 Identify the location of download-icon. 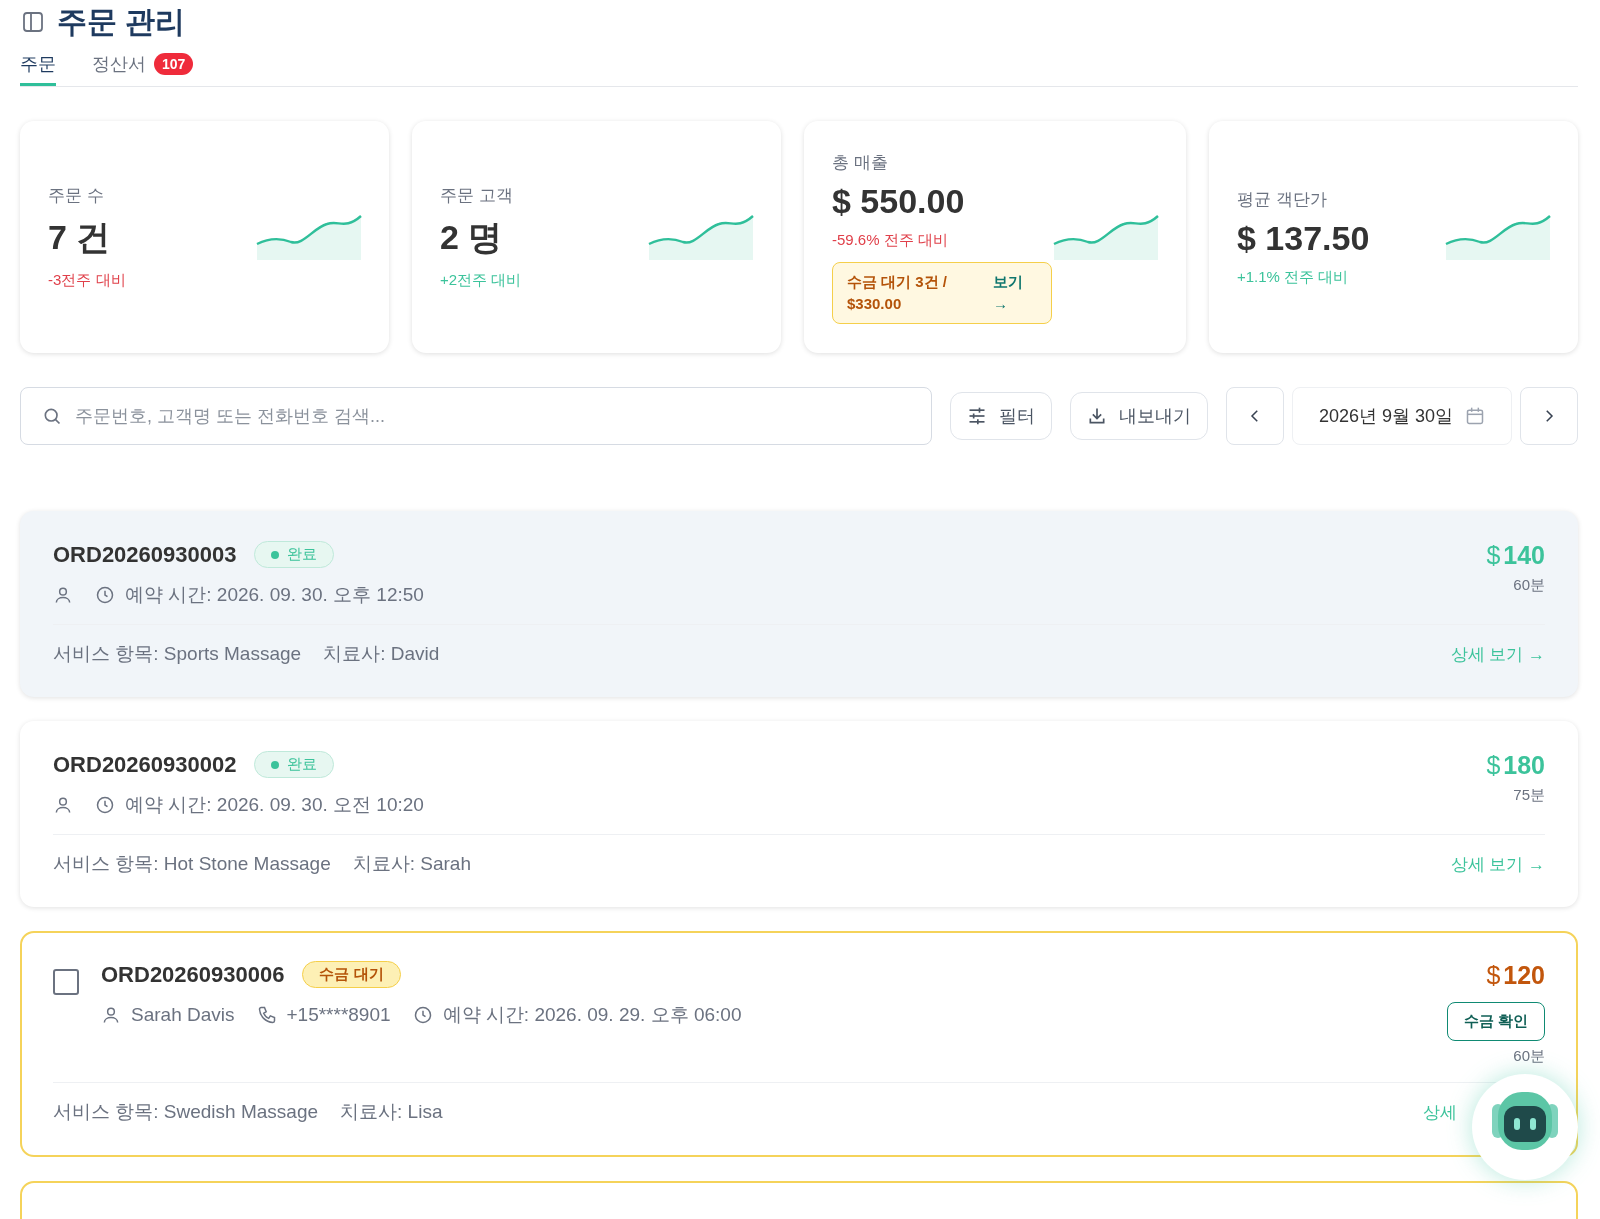
(1097, 416).